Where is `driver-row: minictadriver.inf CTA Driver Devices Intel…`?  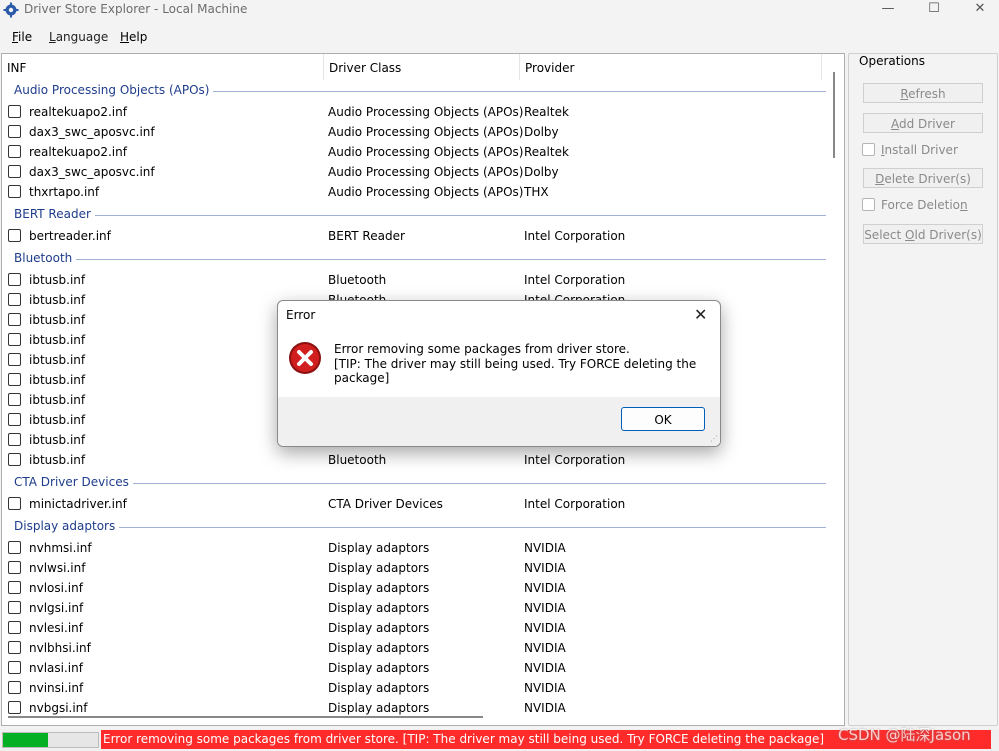 driver-row: minictadriver.inf CTA Driver Devices Intel… is located at coordinates (415, 504).